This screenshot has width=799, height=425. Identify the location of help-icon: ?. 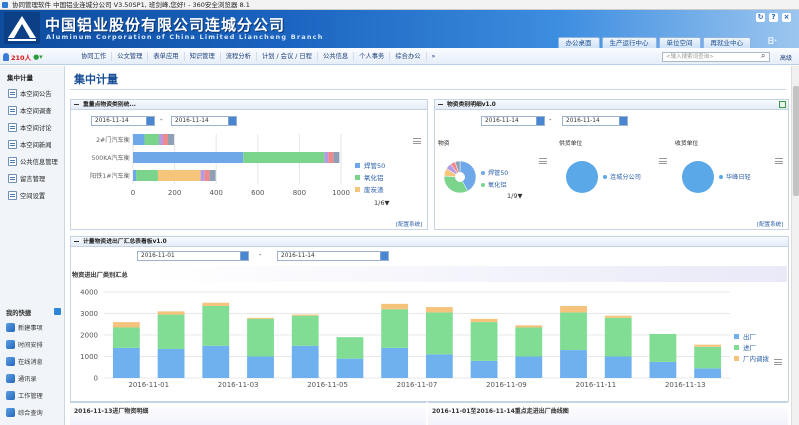
(773, 17).